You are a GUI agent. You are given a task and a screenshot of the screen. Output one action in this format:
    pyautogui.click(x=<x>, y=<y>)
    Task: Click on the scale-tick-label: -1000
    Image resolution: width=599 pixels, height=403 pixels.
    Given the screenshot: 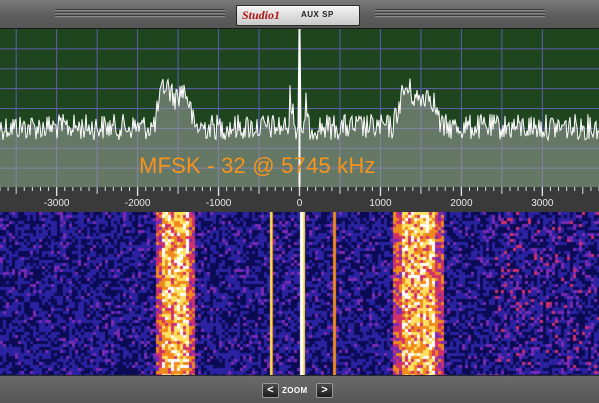 What is the action you would take?
    pyautogui.click(x=218, y=203)
    